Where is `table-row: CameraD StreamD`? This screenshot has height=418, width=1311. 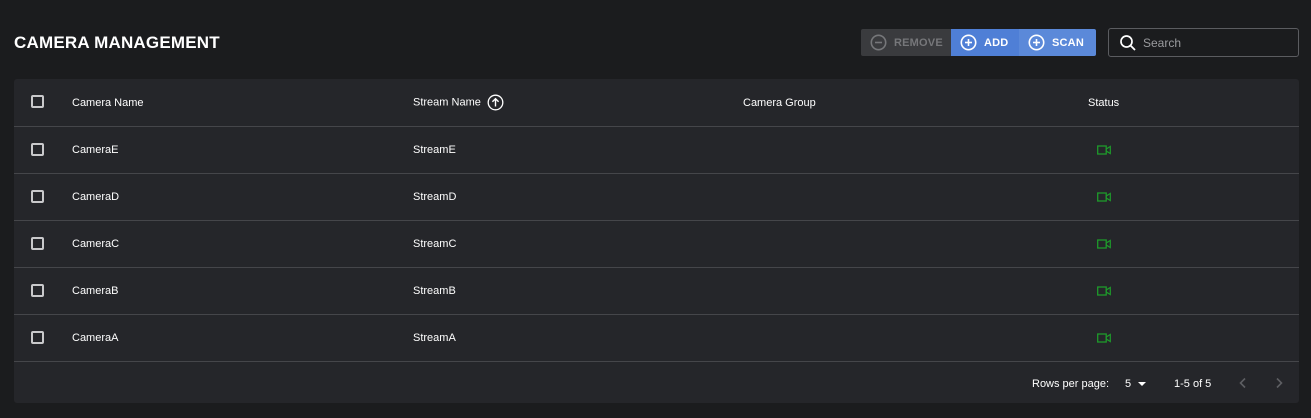 table-row: CameraD StreamD is located at coordinates (656, 197).